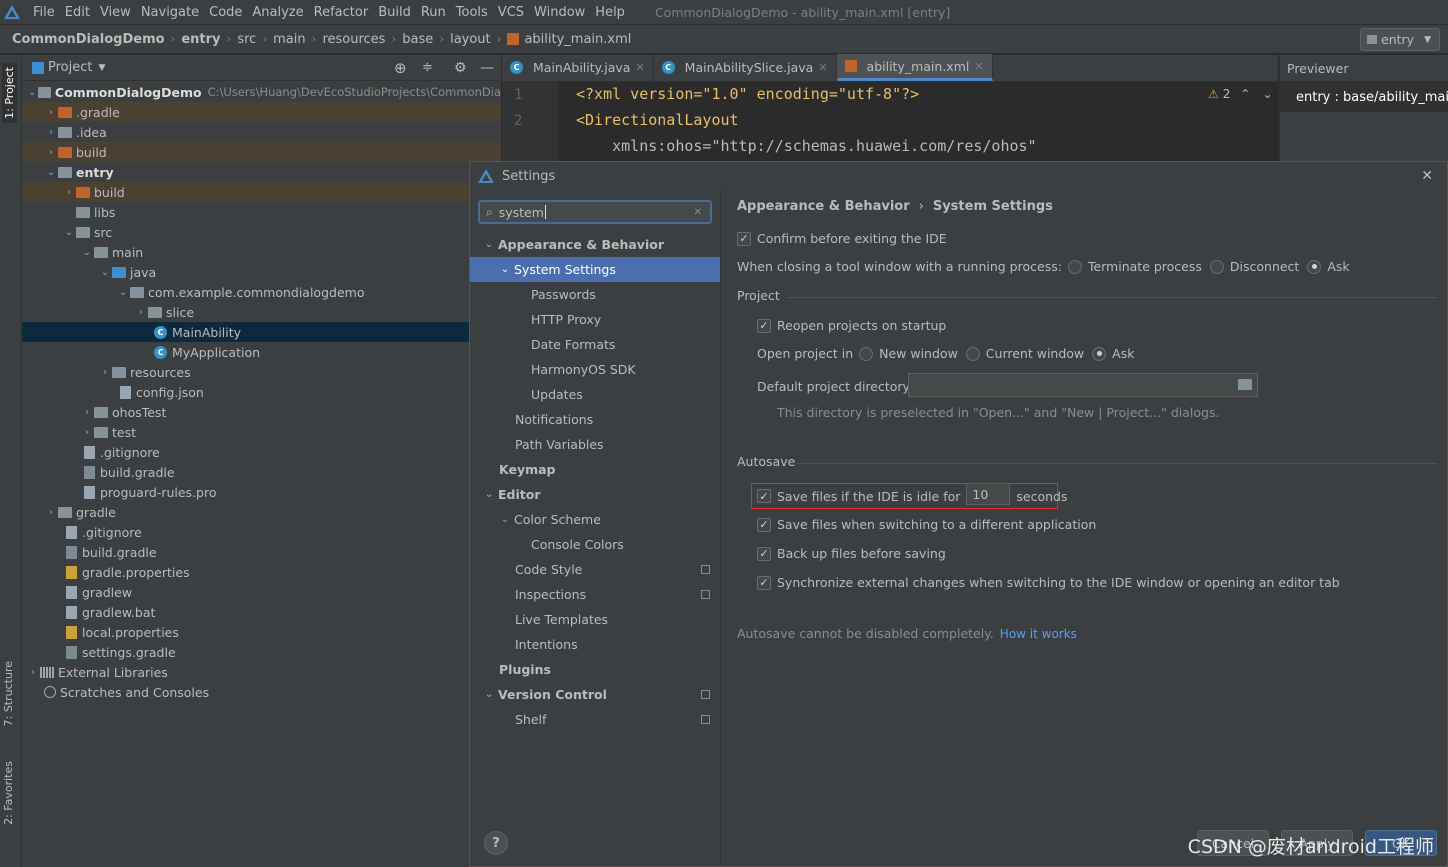 This screenshot has height=867, width=1448. Describe the element at coordinates (261, 492) in the screenshot. I see `tree-item: proguard-rules.pro` at that location.